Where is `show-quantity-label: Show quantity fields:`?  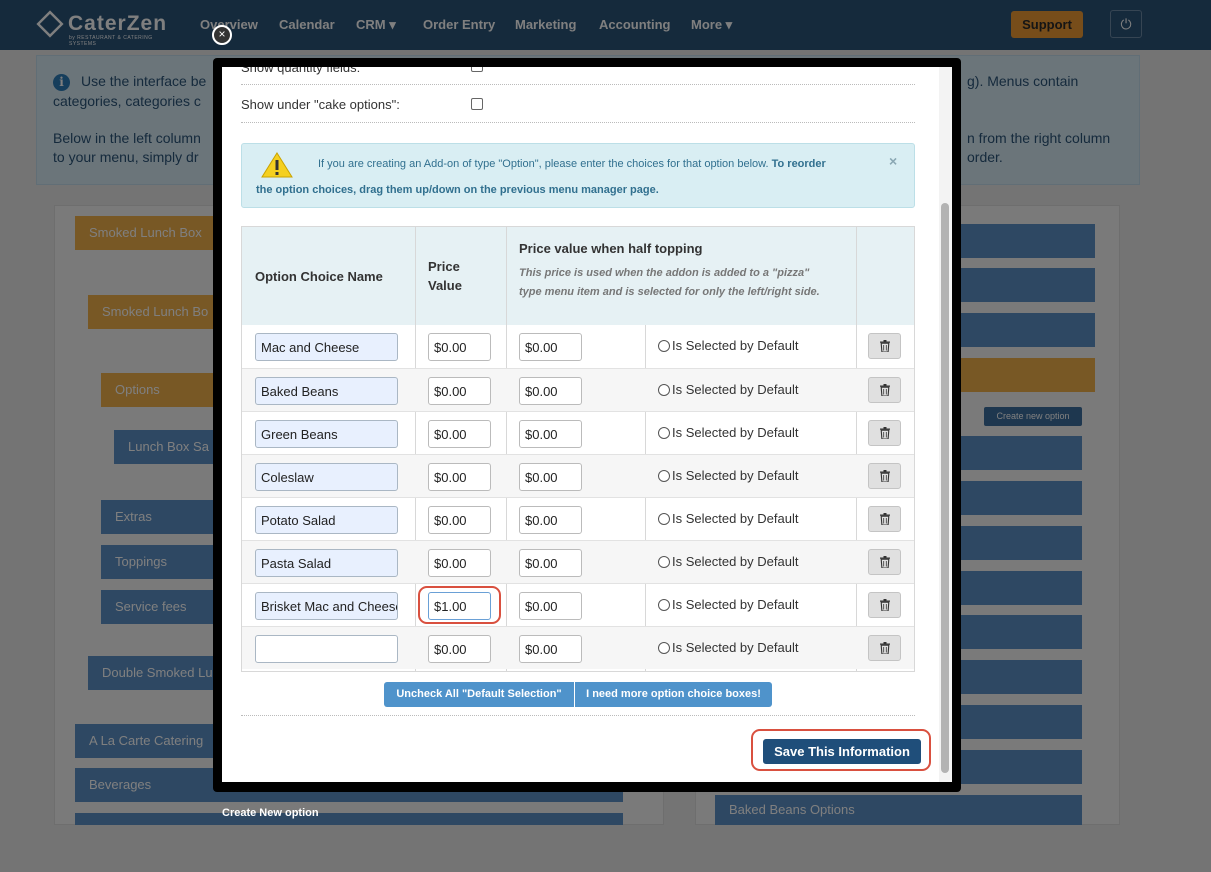
show-quantity-label: Show quantity fields: is located at coordinates (301, 71).